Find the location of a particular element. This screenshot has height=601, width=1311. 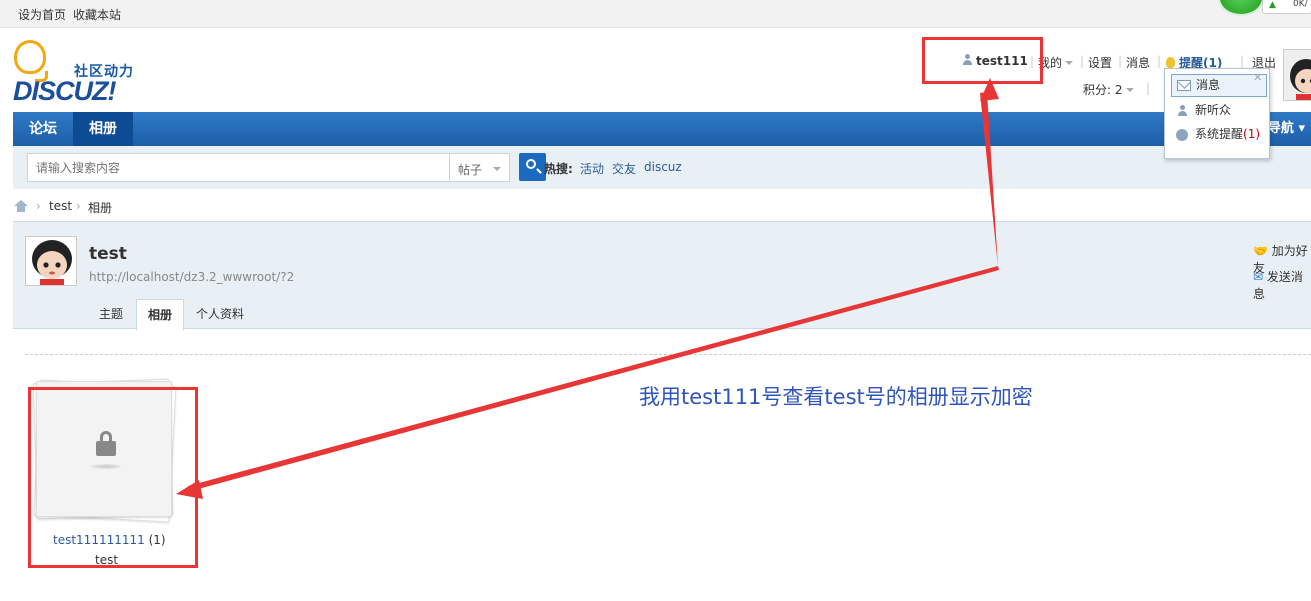

search-input is located at coordinates (238, 167).